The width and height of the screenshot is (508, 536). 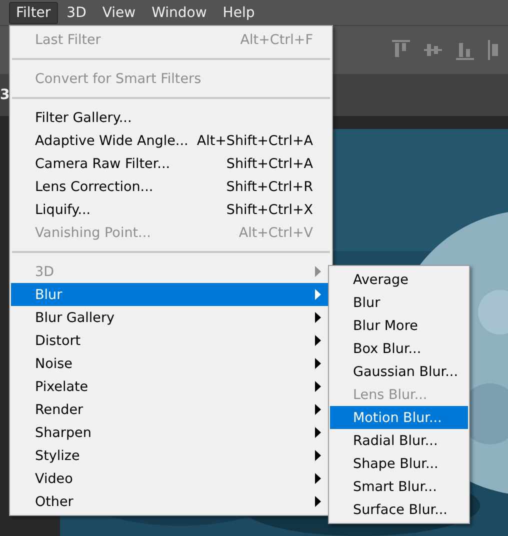 What do you see at coordinates (399, 325) in the screenshot?
I see `menu-item: Blur More` at bounding box center [399, 325].